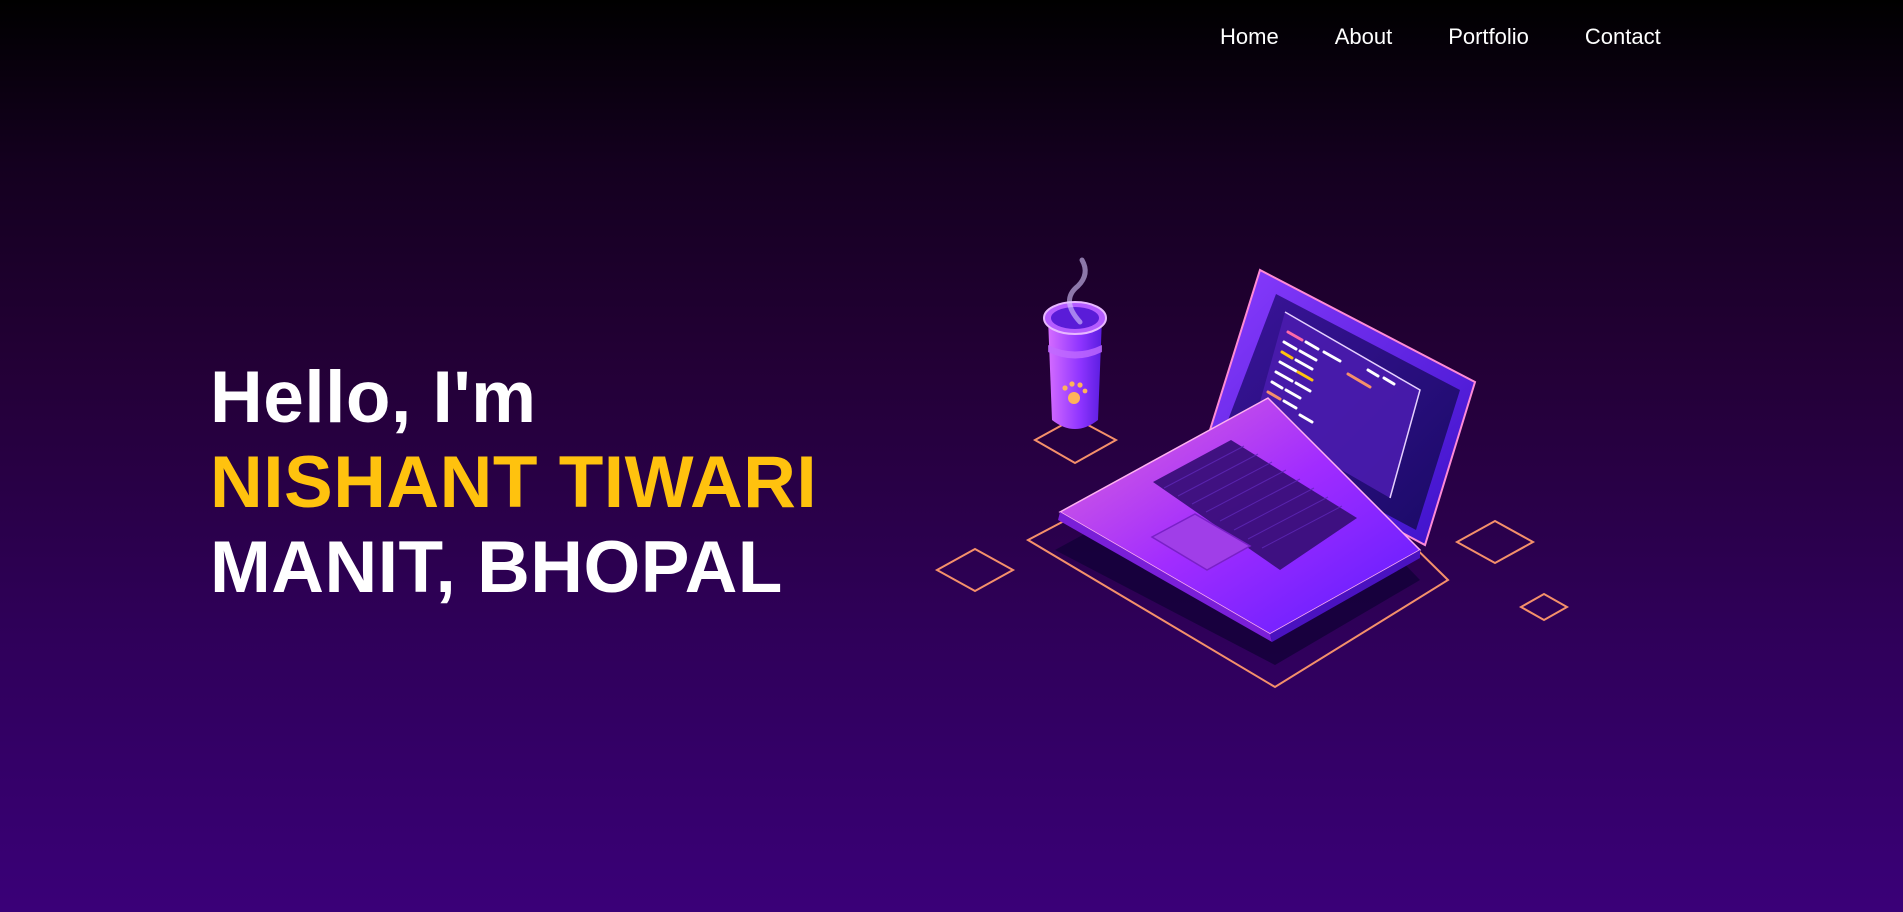  What do you see at coordinates (373, 397) in the screenshot?
I see `hero-greeting: Hello, I'm` at bounding box center [373, 397].